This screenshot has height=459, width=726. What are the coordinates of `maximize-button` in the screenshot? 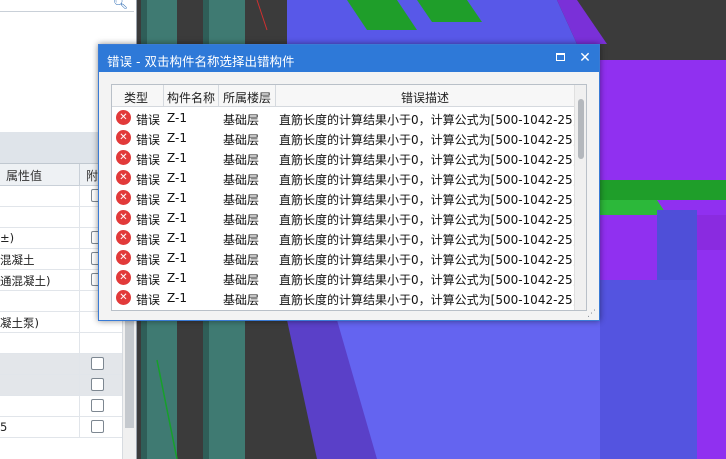 It's located at (560, 58).